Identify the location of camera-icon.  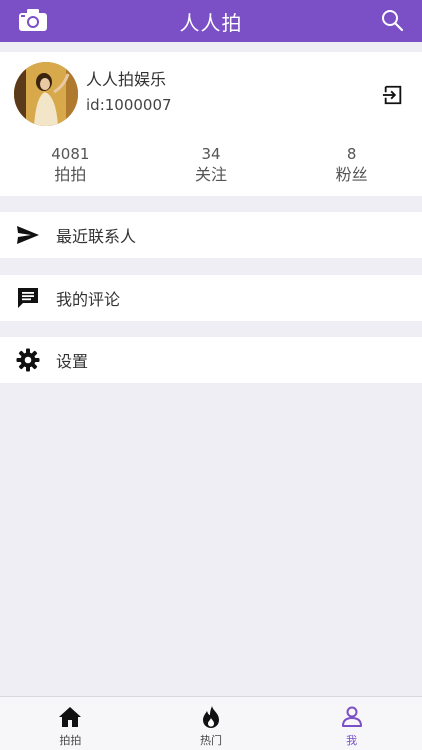
(33, 20).